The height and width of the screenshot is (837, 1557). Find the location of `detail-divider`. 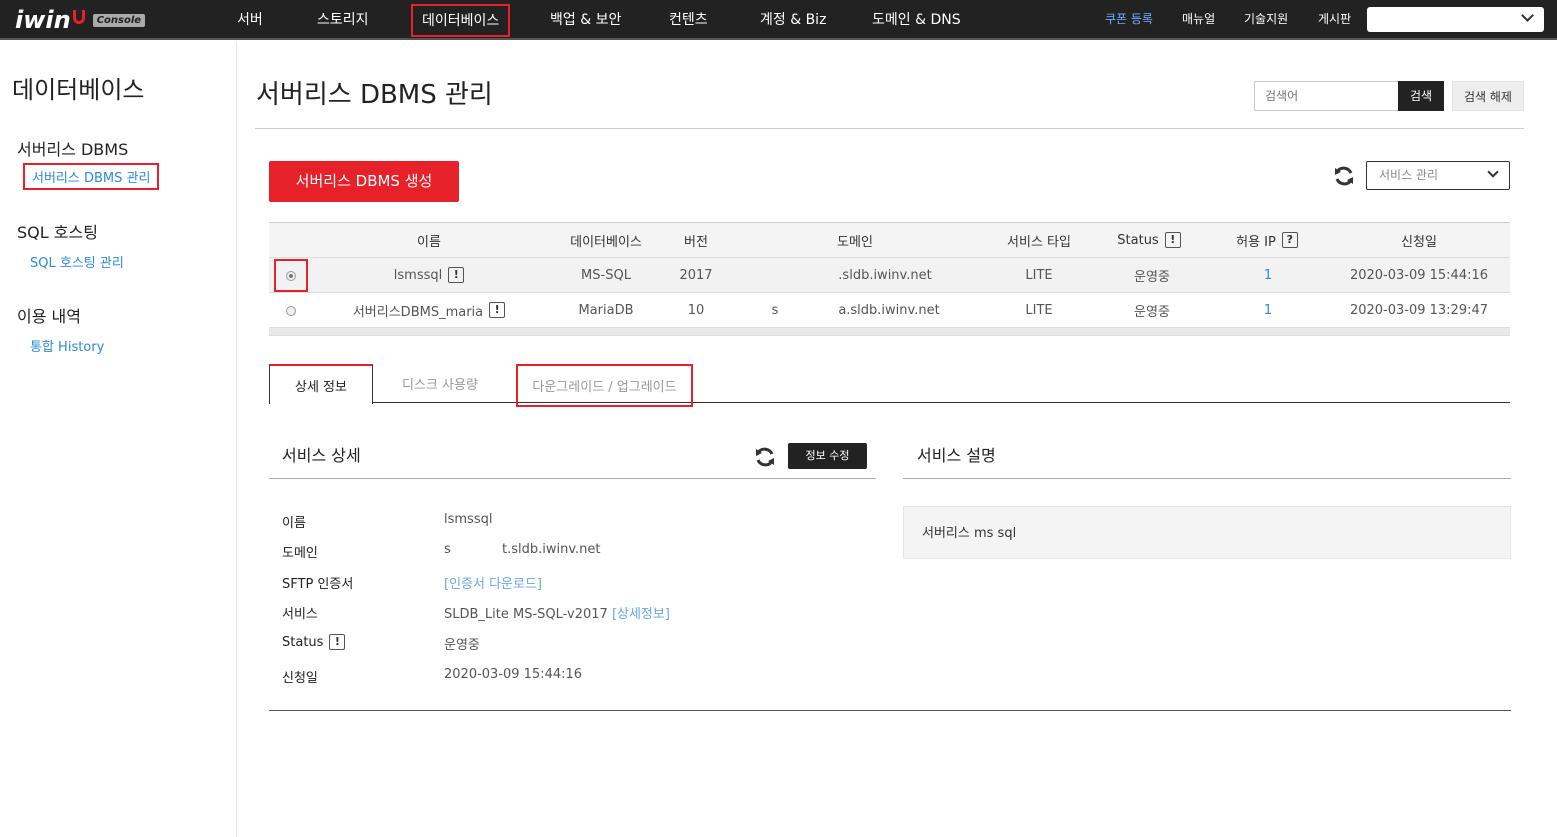

detail-divider is located at coordinates (572, 478).